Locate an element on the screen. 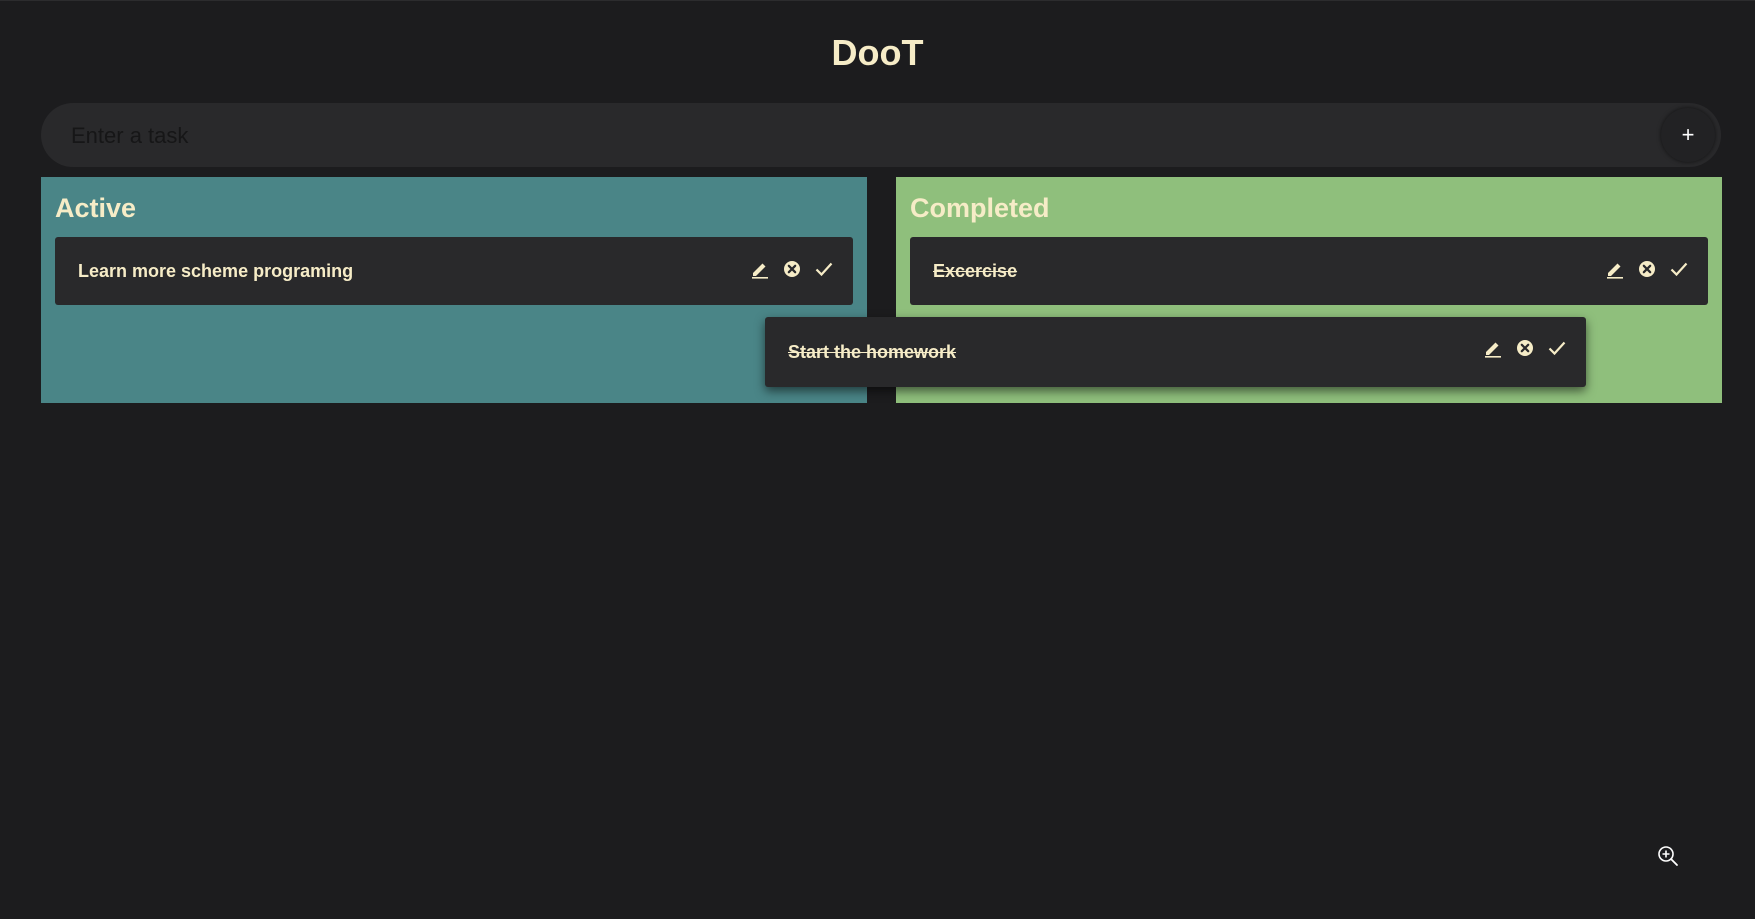 This screenshot has width=1755, height=919. dragging-task-card: Start the homework is located at coordinates (1175, 352).